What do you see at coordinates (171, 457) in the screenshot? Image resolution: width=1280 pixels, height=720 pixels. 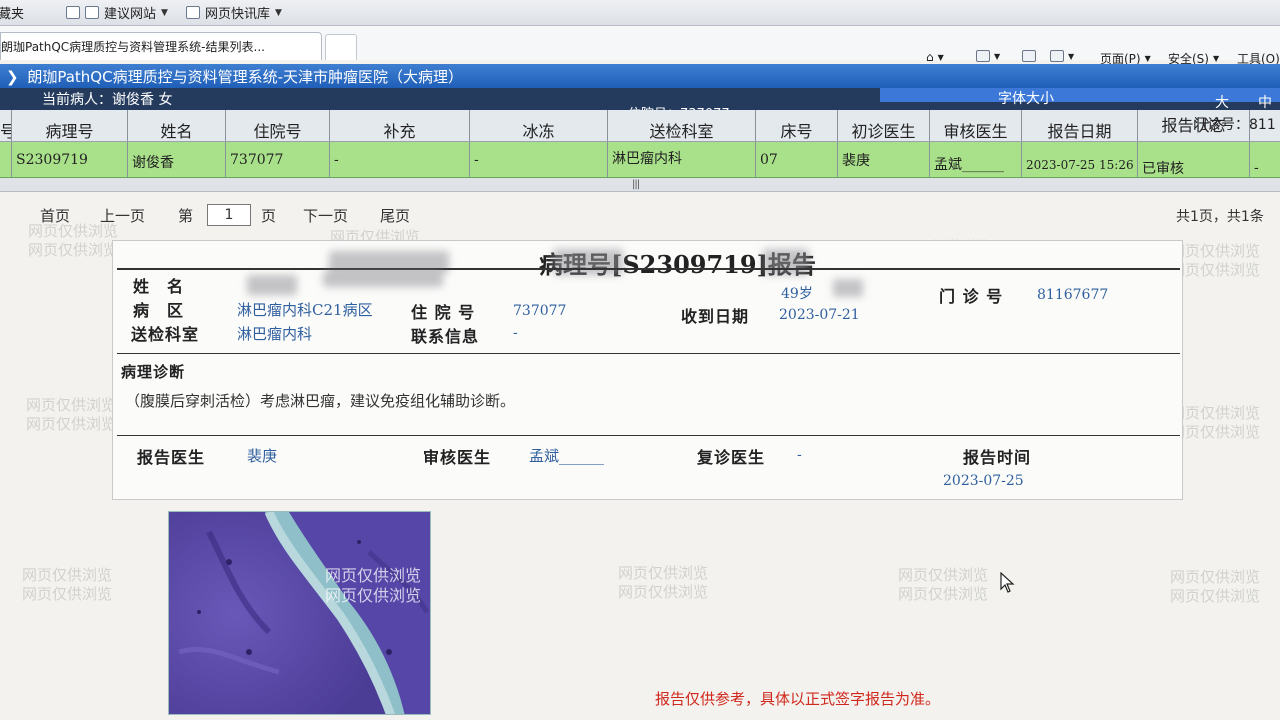 I see `report-doctor-label: 报告医生` at bounding box center [171, 457].